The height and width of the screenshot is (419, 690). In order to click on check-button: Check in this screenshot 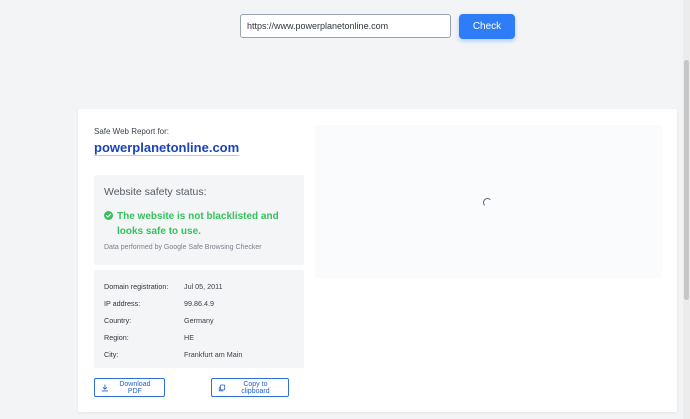, I will do `click(487, 26)`.